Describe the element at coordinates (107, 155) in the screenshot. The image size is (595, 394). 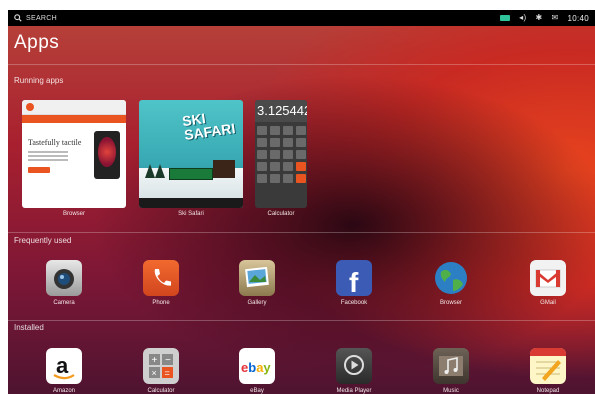
I see `phone-image` at that location.